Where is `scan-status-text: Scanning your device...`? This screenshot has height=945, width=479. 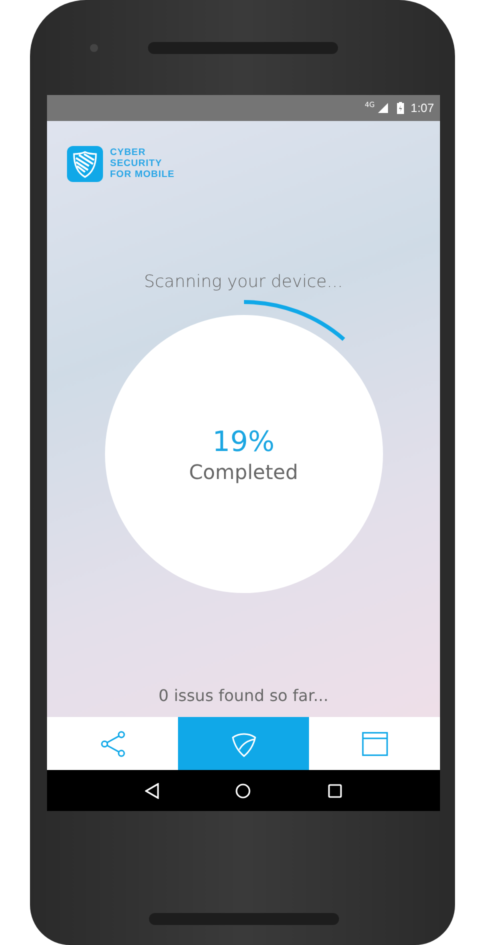 scan-status-text: Scanning your device... is located at coordinates (243, 282).